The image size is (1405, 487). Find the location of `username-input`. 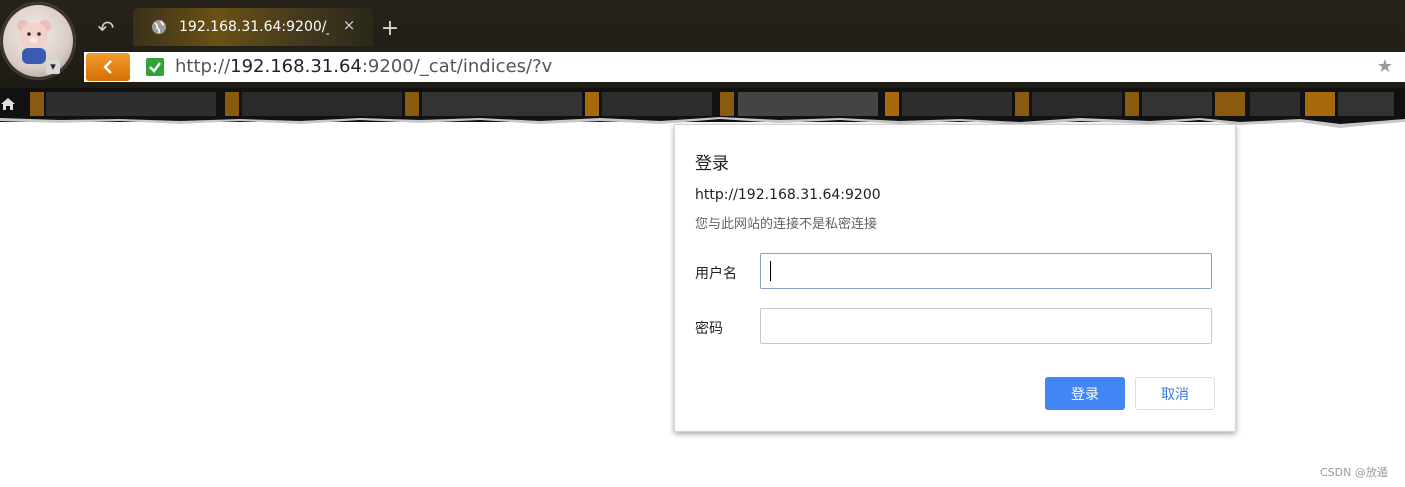

username-input is located at coordinates (986, 271).